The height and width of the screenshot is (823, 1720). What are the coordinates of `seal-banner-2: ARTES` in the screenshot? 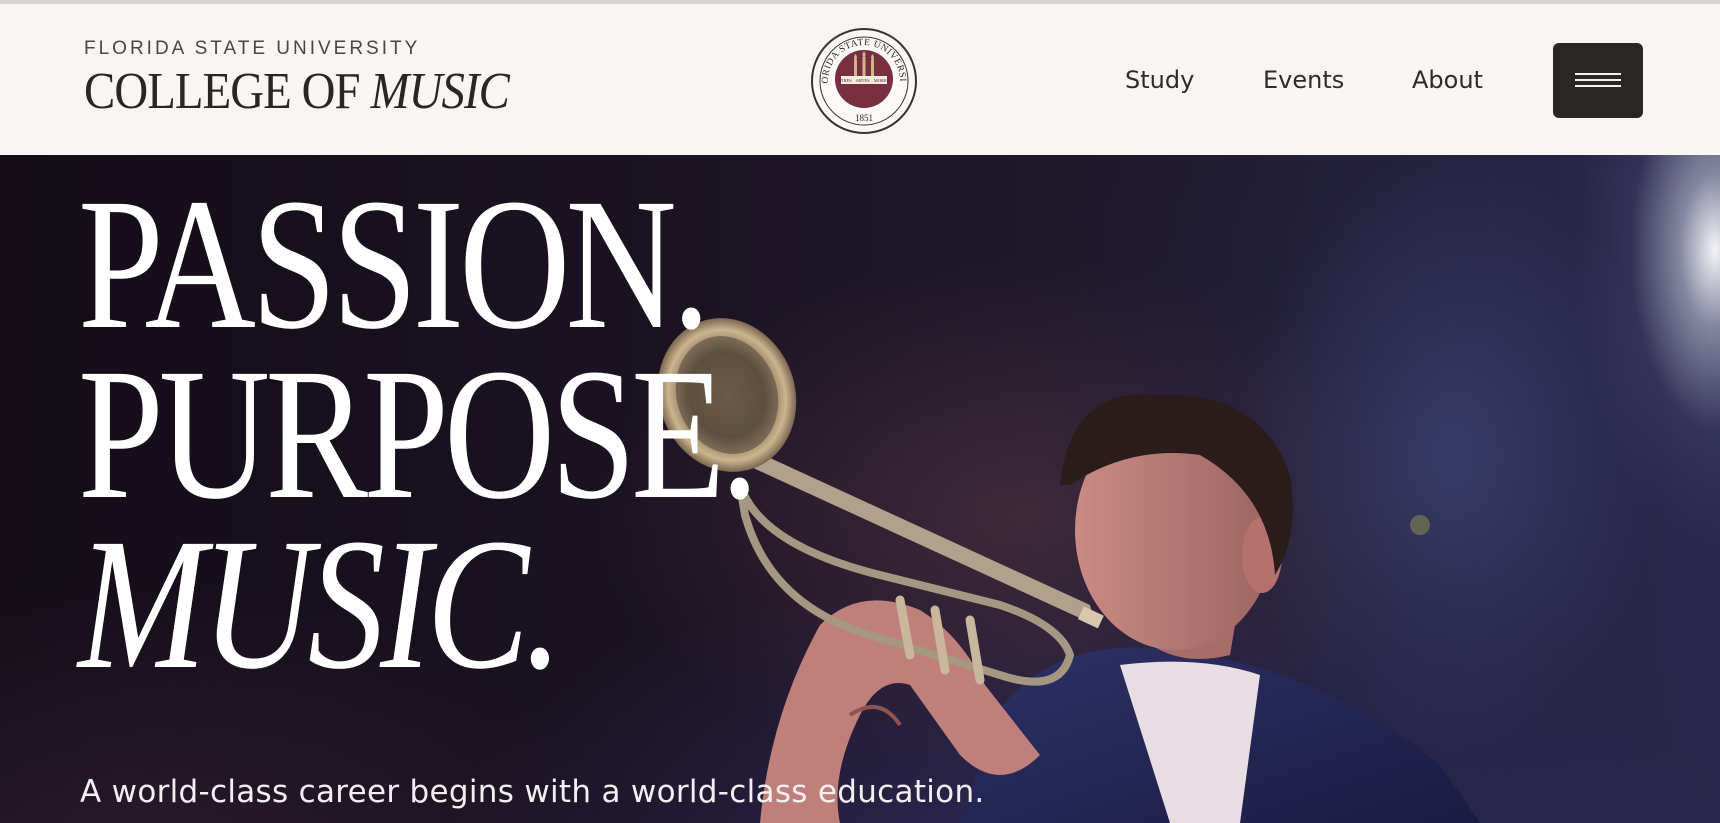 It's located at (863, 80).